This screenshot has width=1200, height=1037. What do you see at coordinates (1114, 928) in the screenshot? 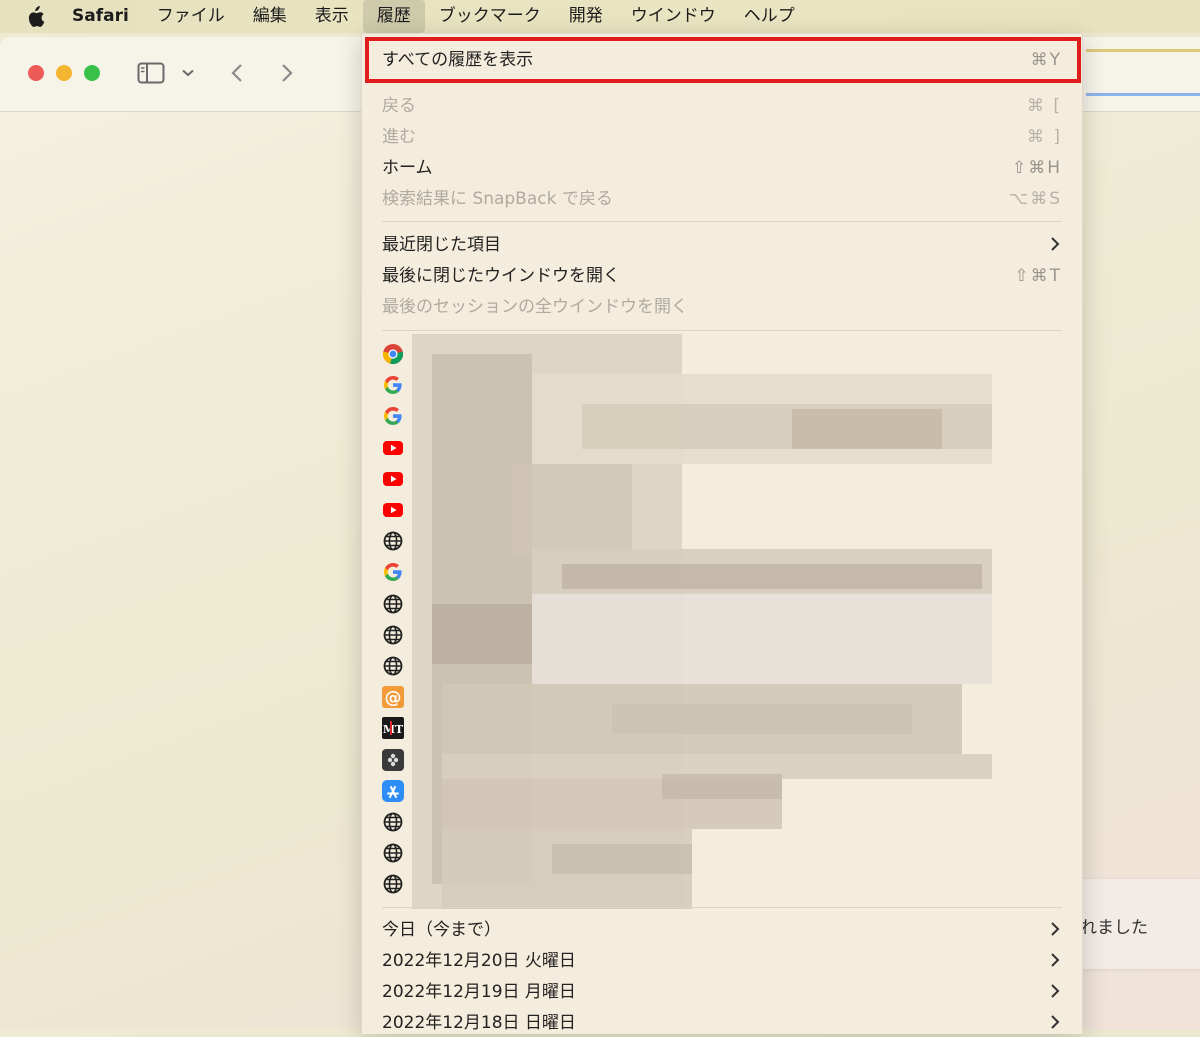
I see `notification-text: れました` at bounding box center [1114, 928].